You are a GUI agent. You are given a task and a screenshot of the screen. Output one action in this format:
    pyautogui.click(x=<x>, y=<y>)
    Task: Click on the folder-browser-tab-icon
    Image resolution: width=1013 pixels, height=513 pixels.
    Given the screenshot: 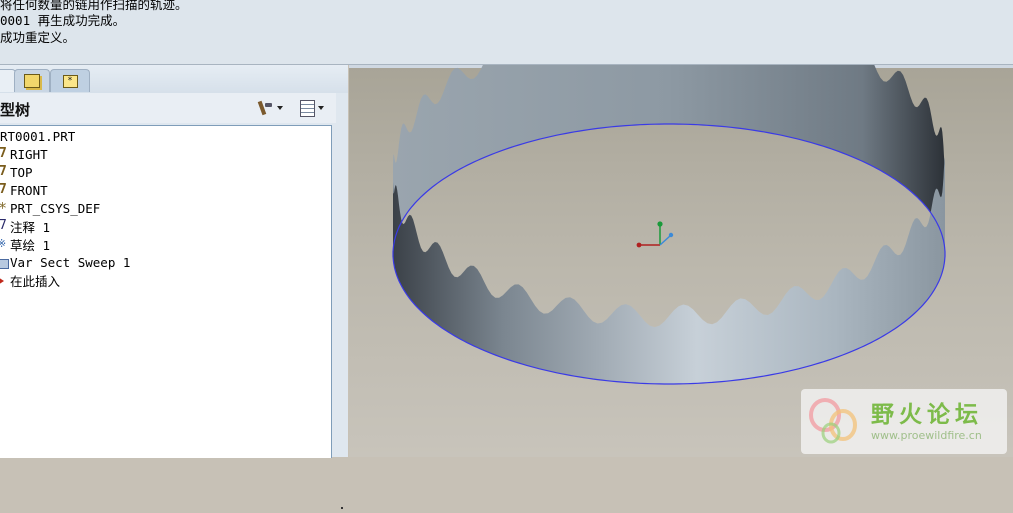 What is the action you would take?
    pyautogui.click(x=32, y=81)
    